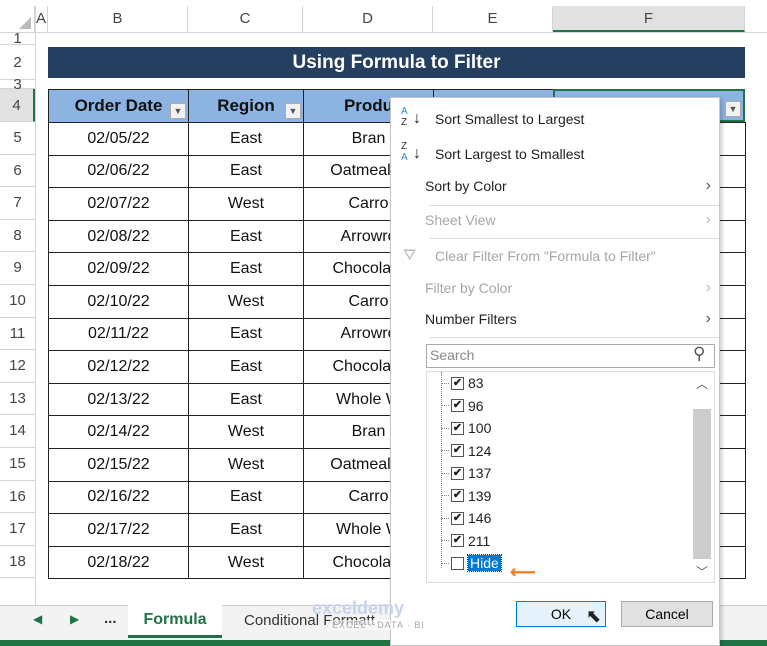  Describe the element at coordinates (175, 621) in the screenshot. I see `tab-formula: Formula` at that location.